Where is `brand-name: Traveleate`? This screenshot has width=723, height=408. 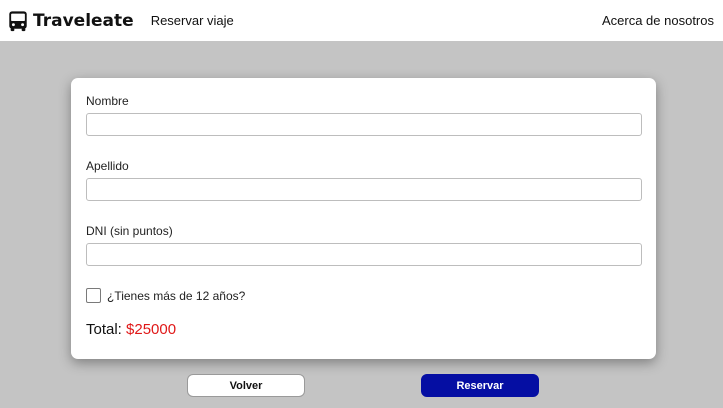 brand-name: Traveleate is located at coordinates (83, 20).